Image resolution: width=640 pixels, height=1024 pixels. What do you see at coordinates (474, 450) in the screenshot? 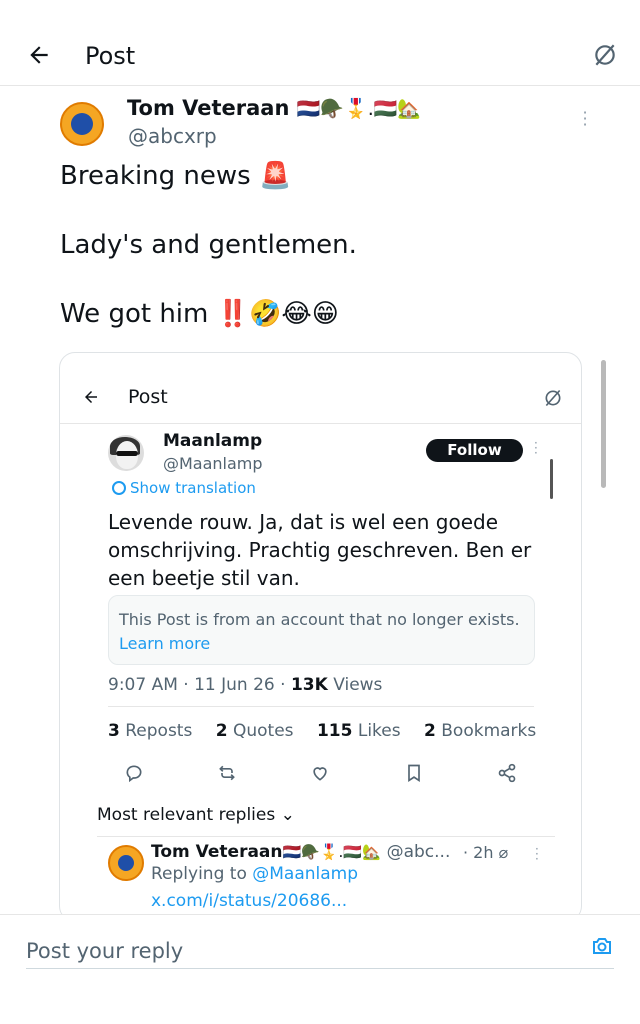
I see `follow-button: Follow` at bounding box center [474, 450].